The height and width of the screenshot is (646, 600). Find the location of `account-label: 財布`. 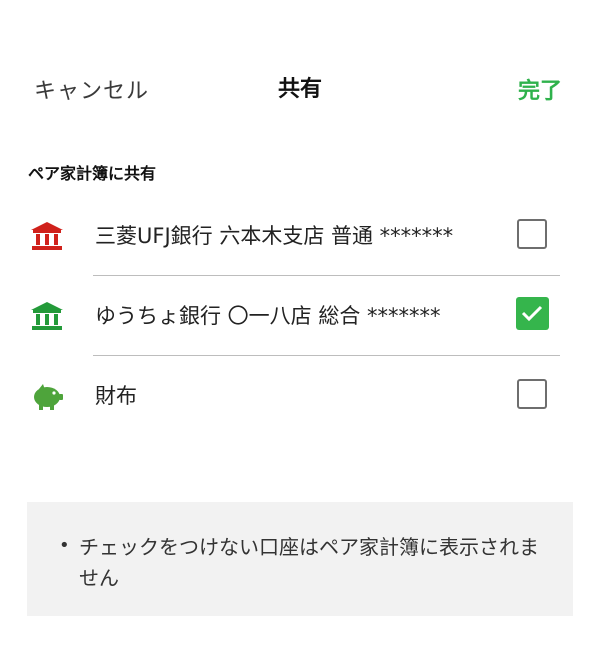

account-label: 財布 is located at coordinates (116, 396).